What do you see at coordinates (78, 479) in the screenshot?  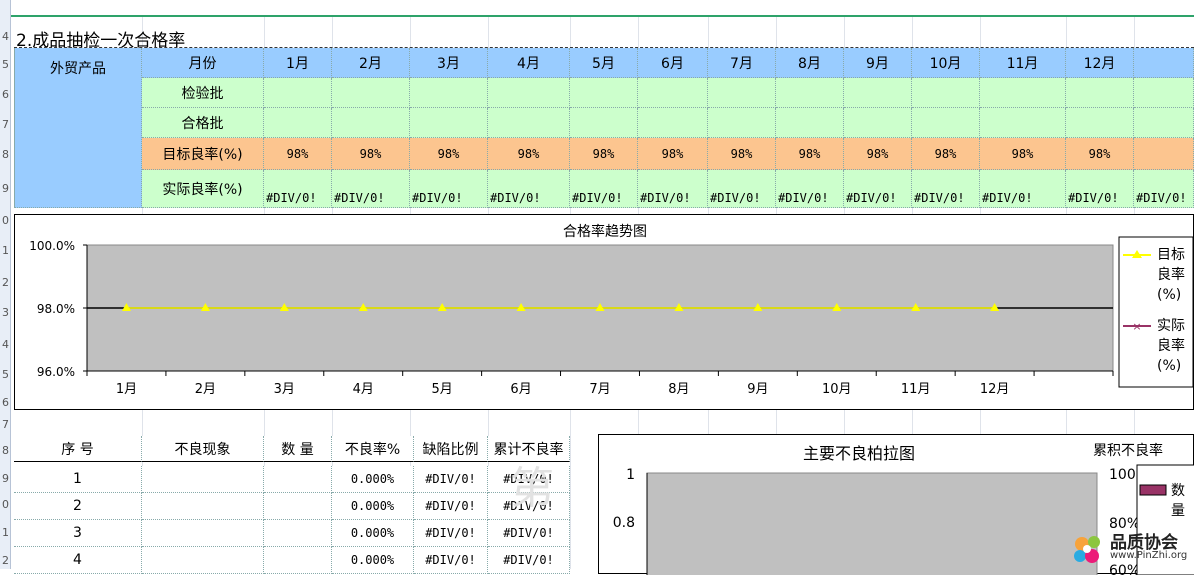 I see `defect-cell: 1` at bounding box center [78, 479].